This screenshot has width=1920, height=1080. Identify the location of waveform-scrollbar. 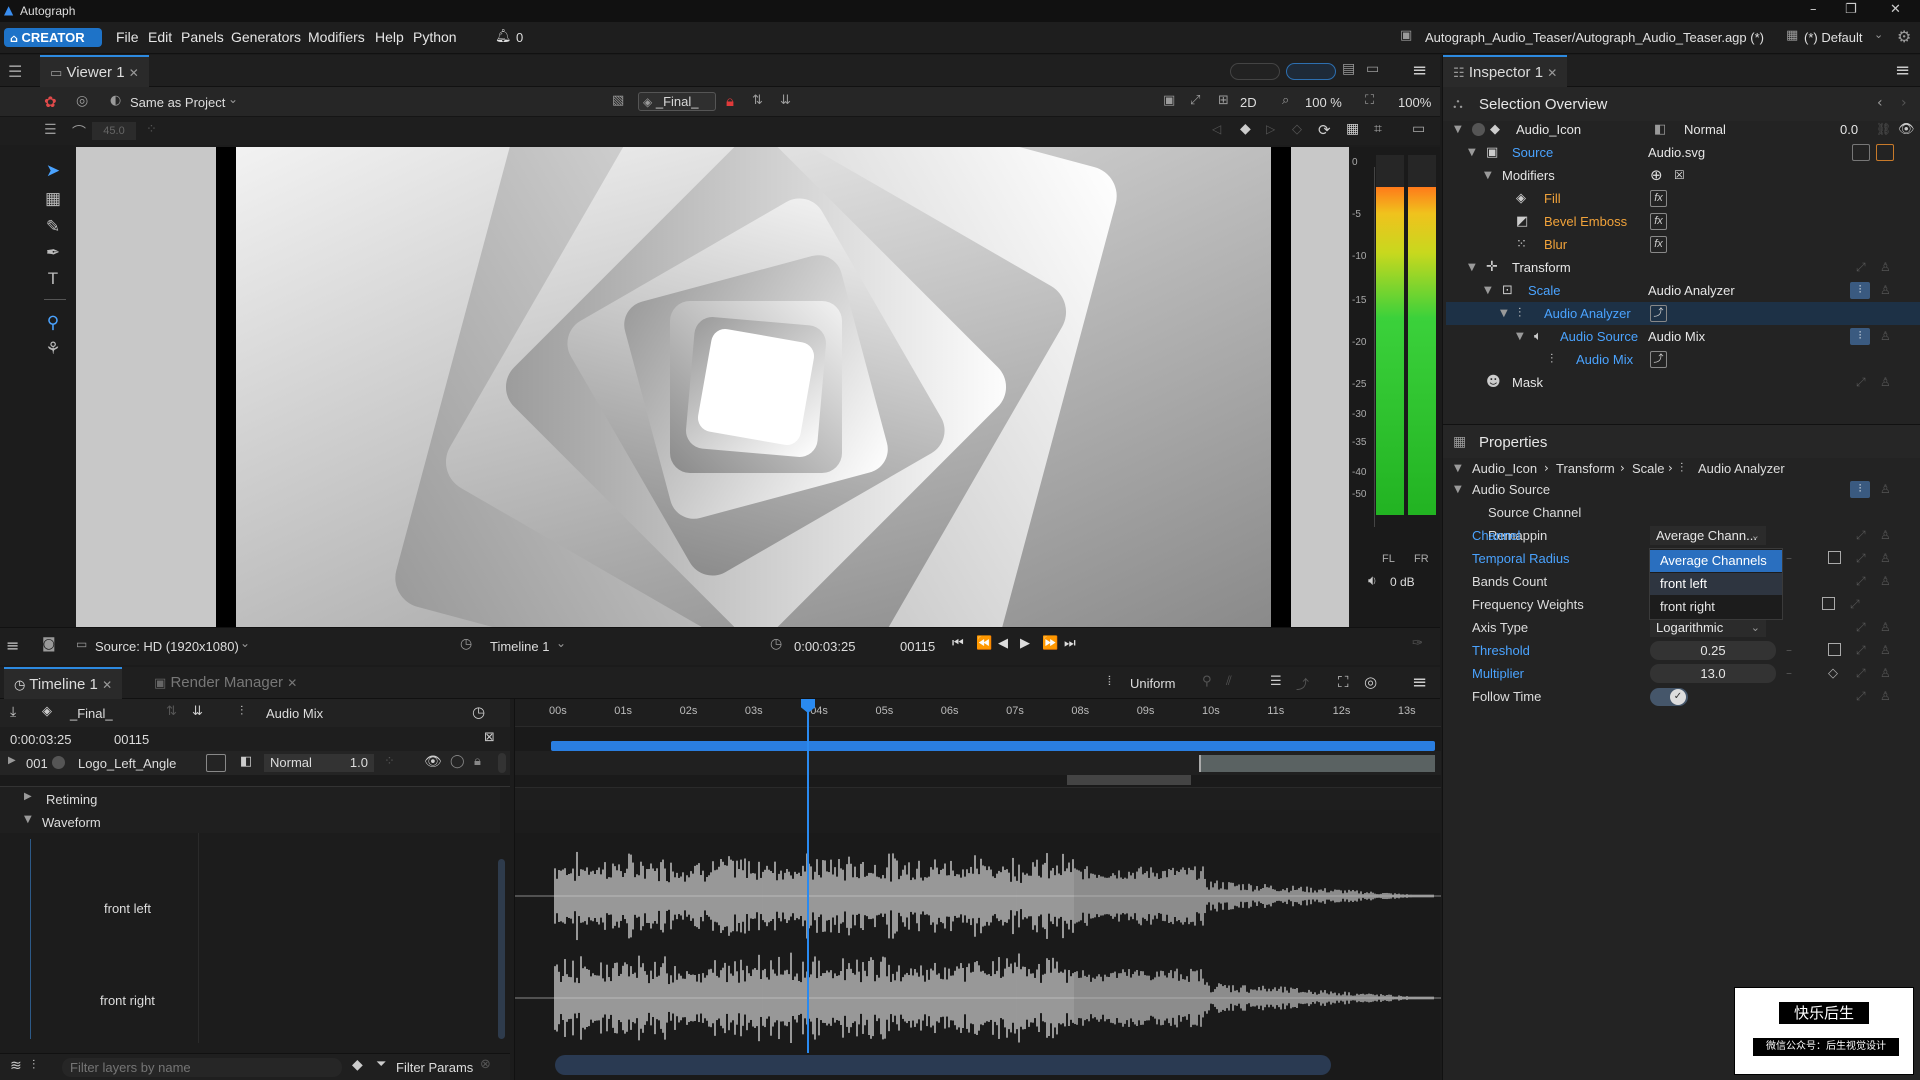
(501, 949).